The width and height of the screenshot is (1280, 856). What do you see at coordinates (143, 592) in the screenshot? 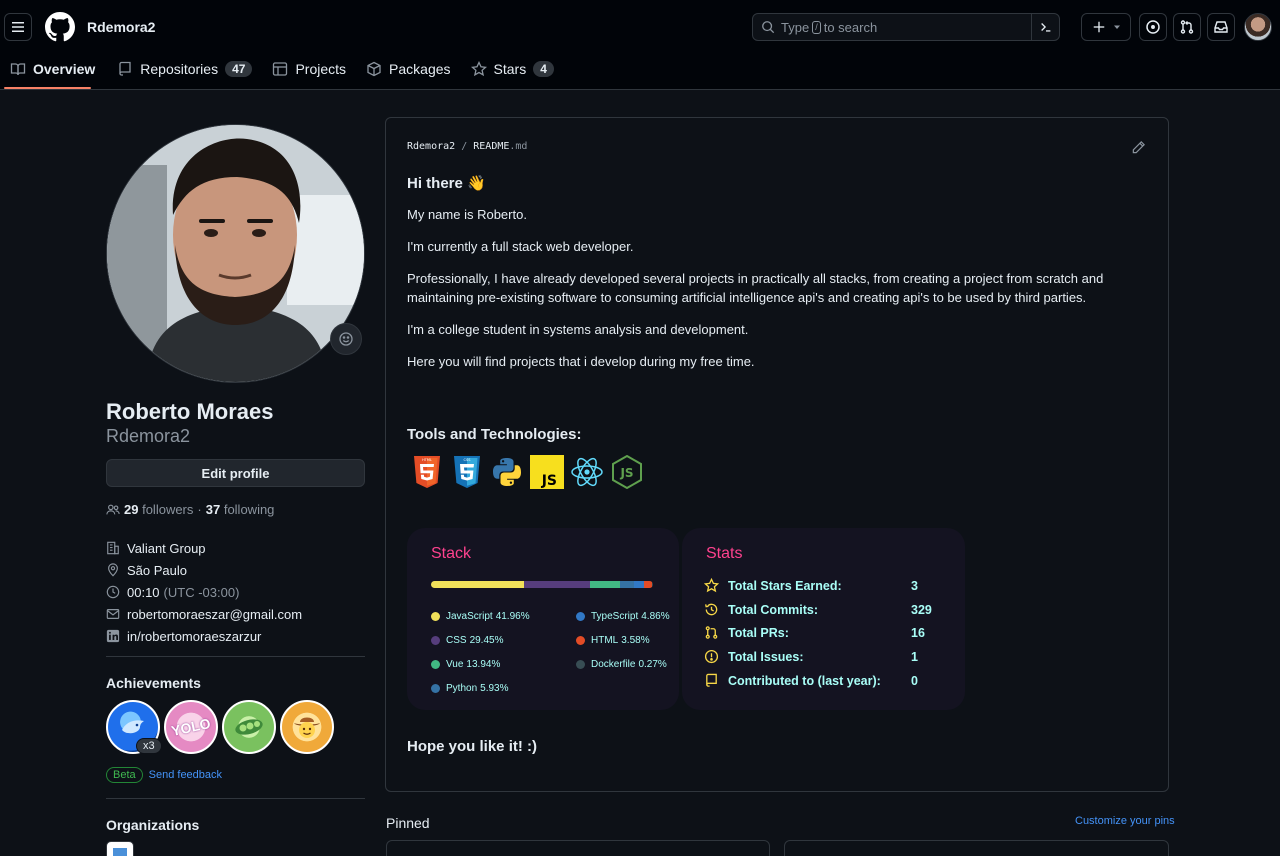
I see `local-time-text: 00:10` at bounding box center [143, 592].